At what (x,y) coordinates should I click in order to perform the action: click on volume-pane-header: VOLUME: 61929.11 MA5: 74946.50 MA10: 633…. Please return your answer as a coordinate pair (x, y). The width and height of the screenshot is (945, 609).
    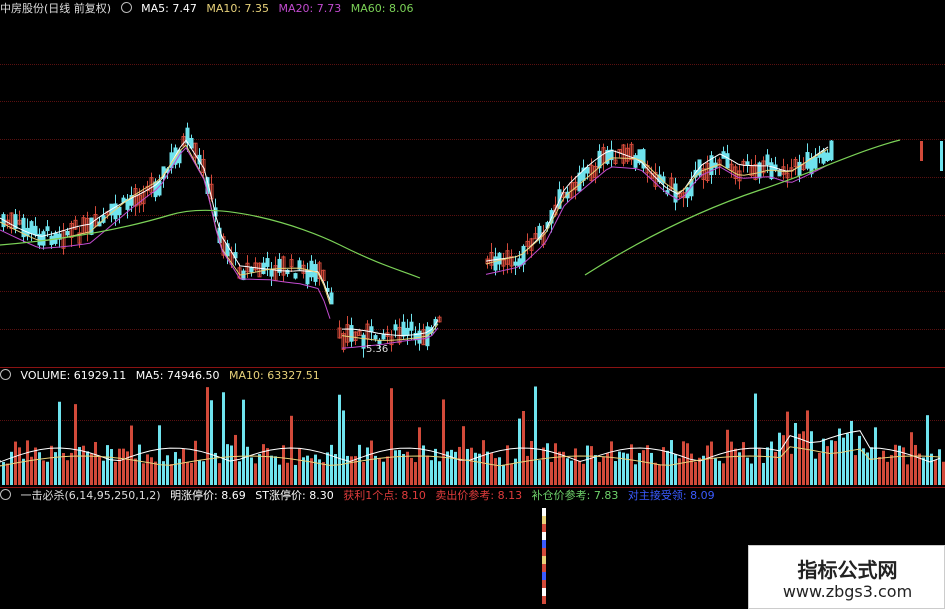
    Looking at the image, I should click on (163, 376).